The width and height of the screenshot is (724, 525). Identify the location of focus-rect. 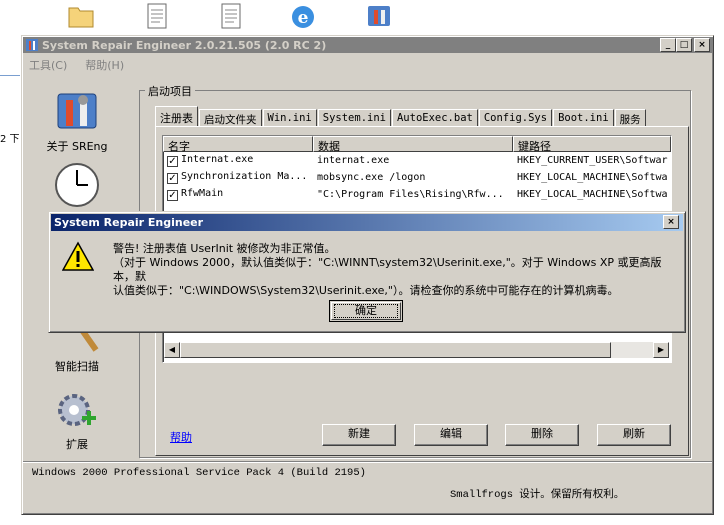
(366, 311).